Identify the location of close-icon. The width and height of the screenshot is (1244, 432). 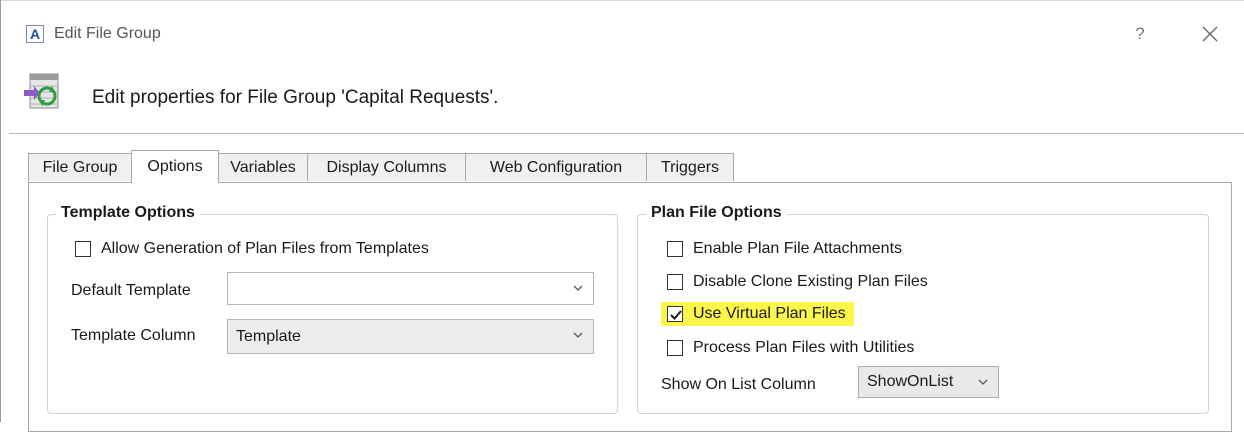
(1210, 34).